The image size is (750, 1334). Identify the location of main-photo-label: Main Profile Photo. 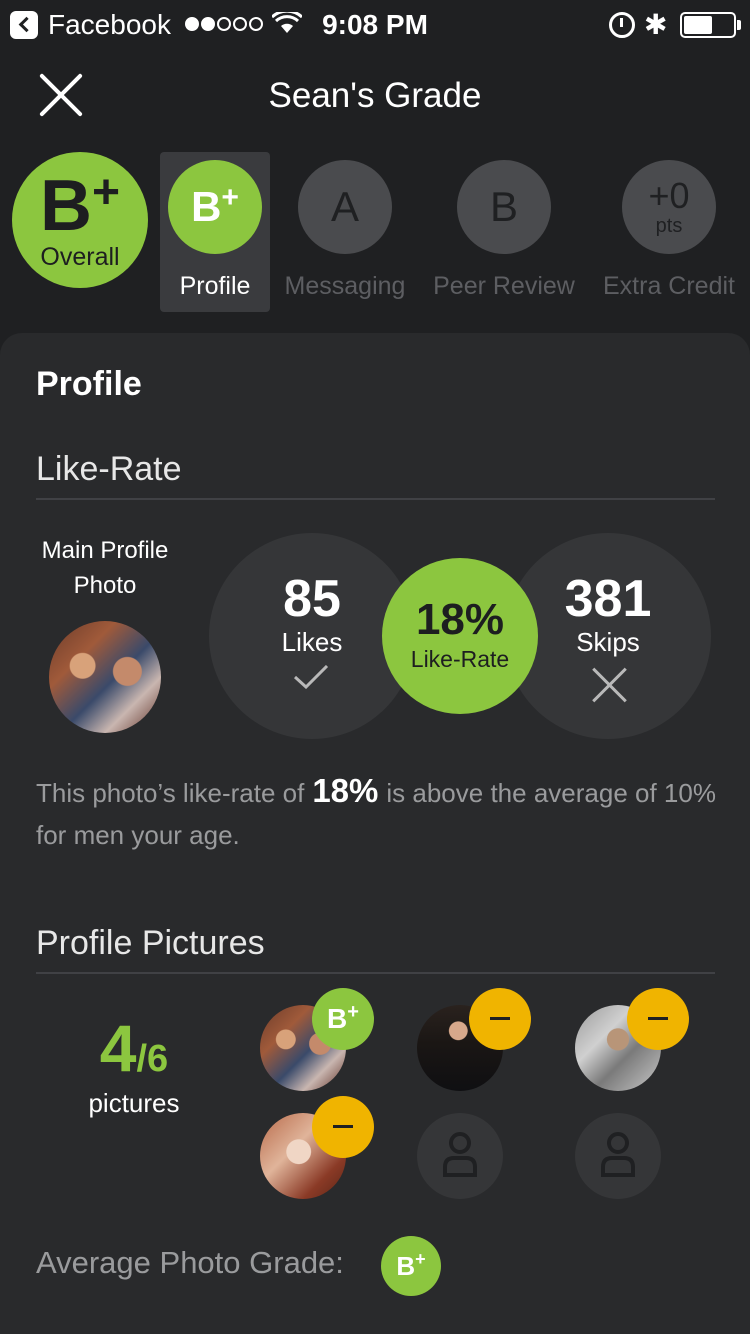
(105, 568).